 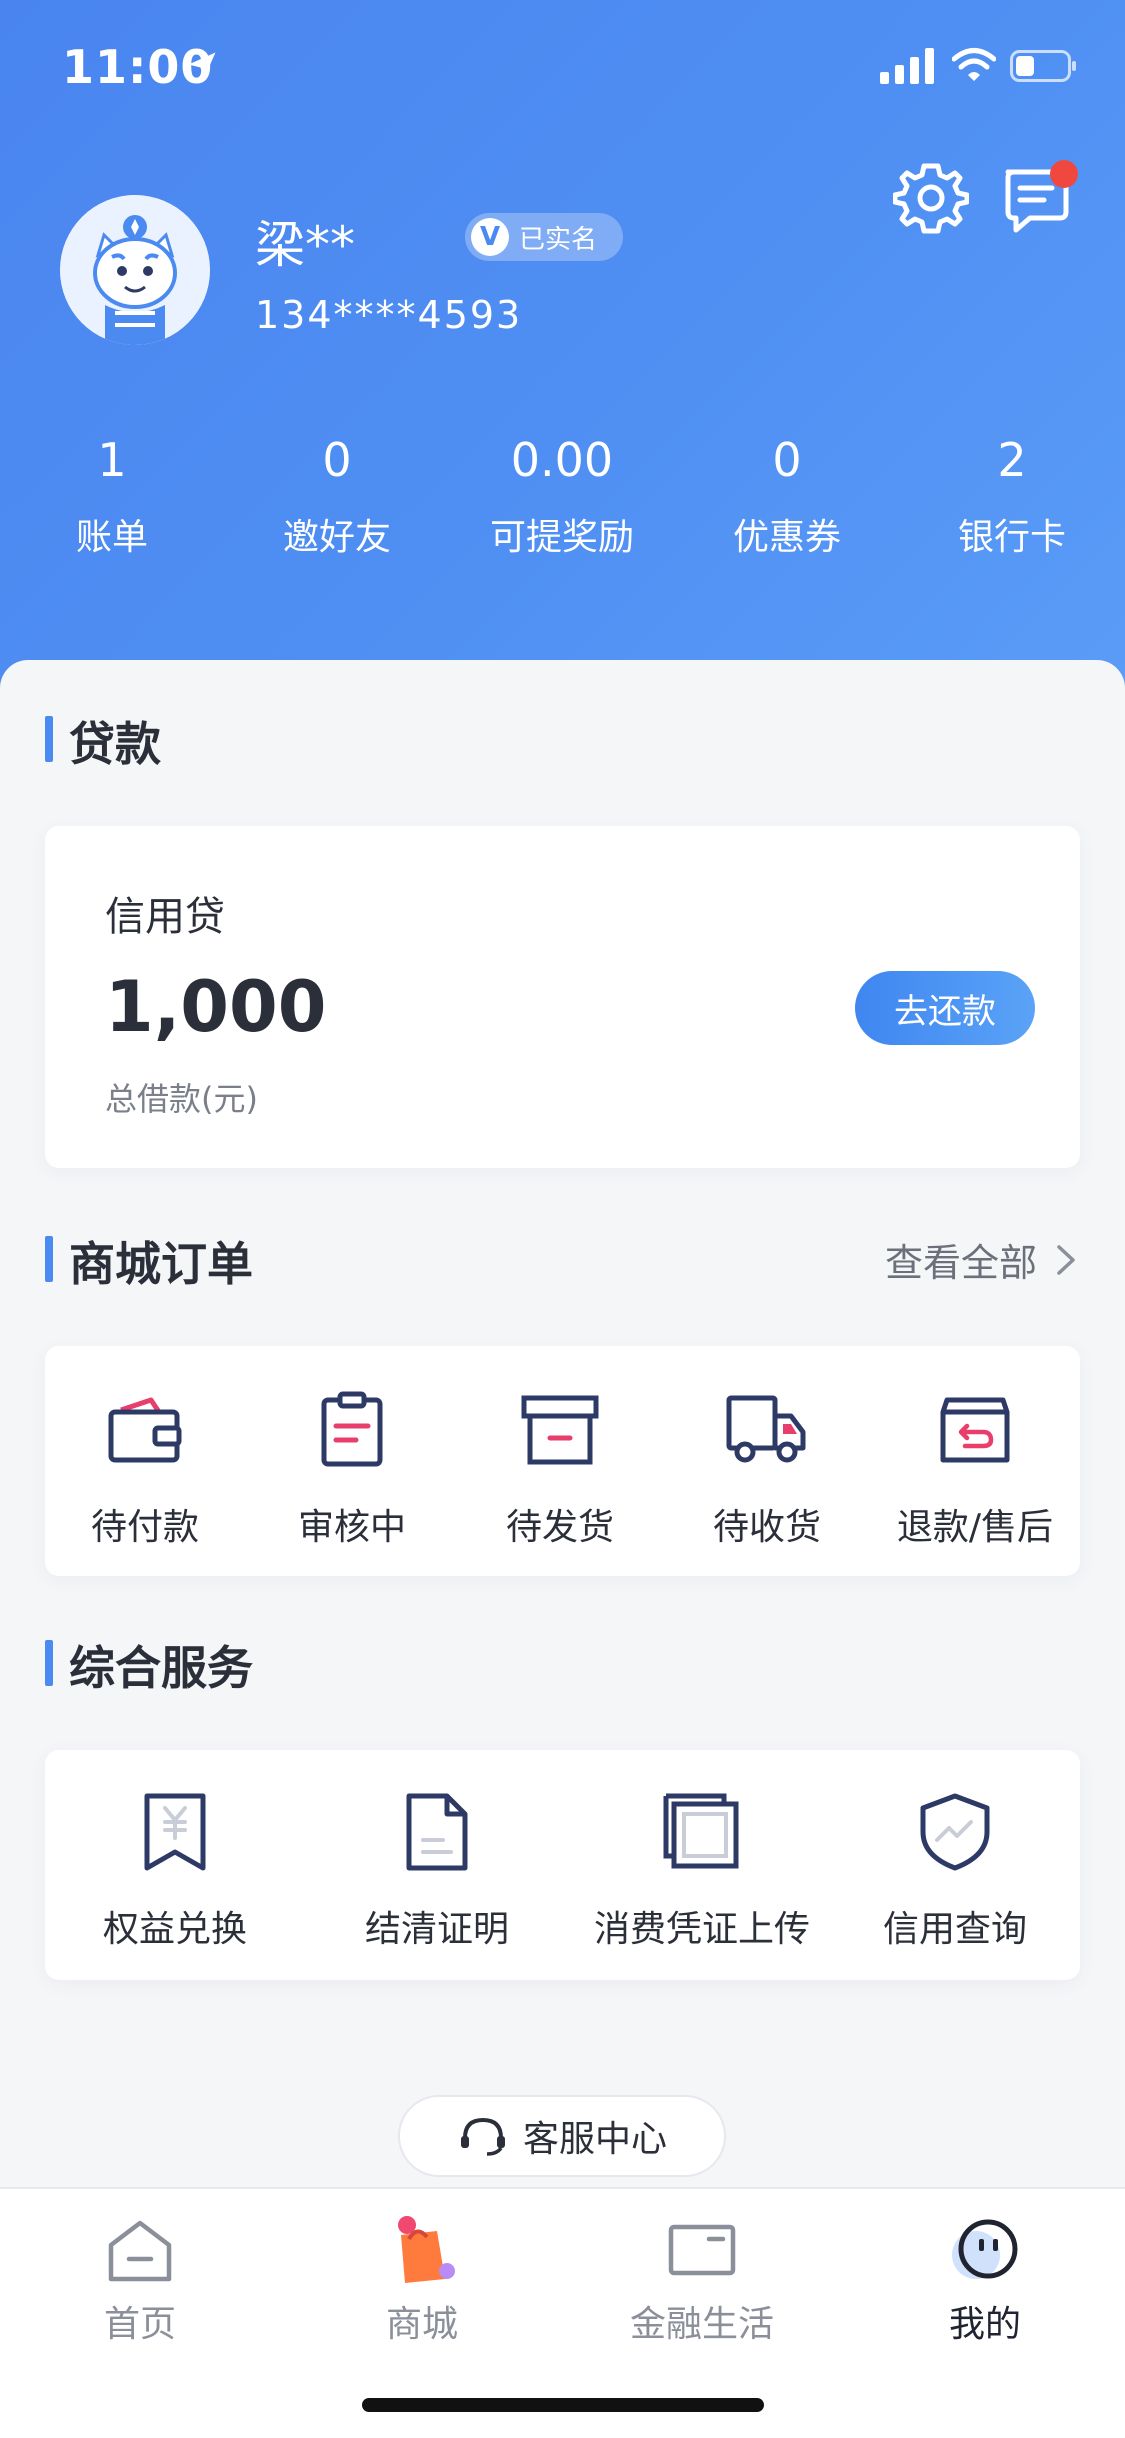 I want to click on order-pending-payment: 待付款, so click(x=145, y=1469).